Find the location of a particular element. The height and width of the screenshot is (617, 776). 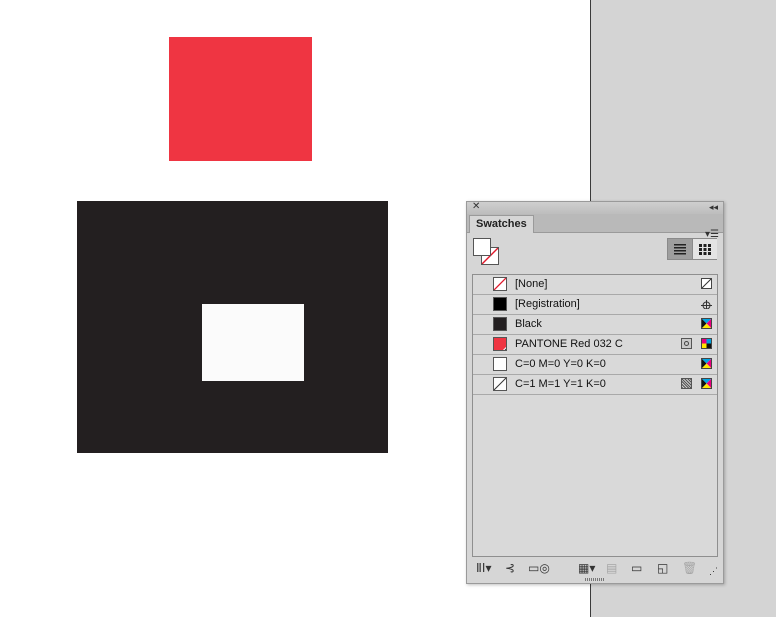

swatch-row-black: Black is located at coordinates (595, 325).